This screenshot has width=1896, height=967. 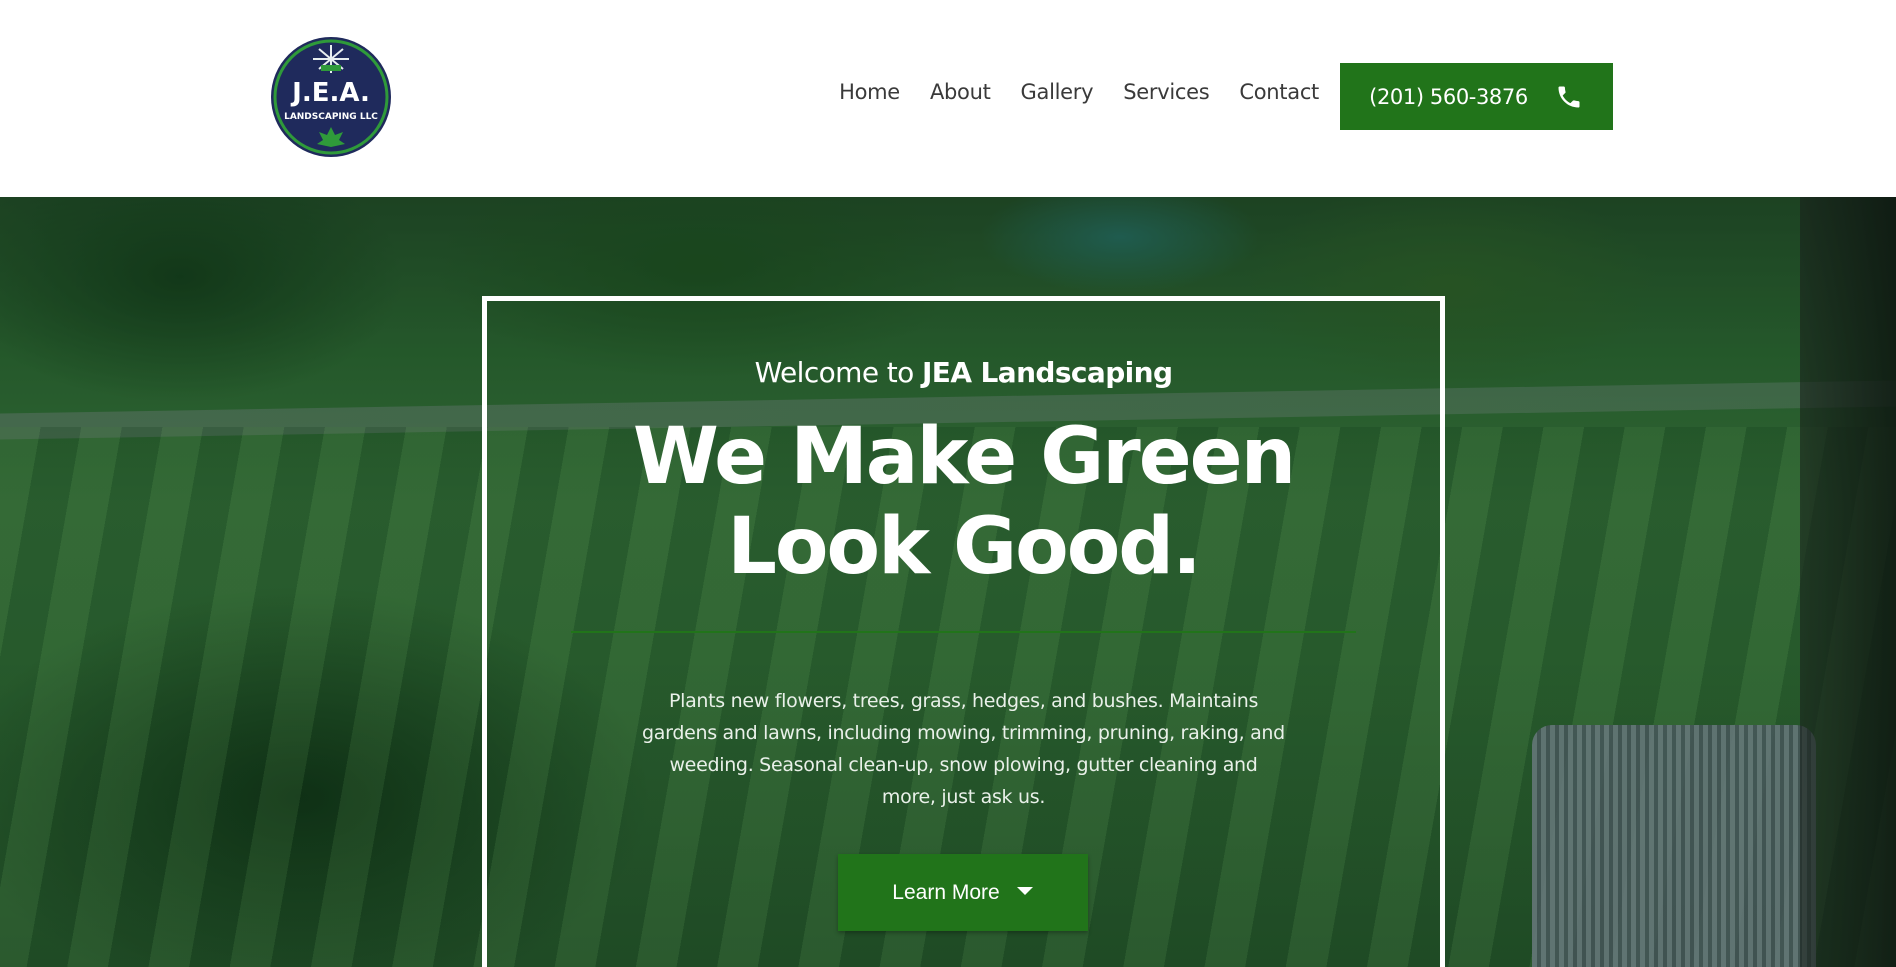 I want to click on hero-headline: We Make Green Look Good., so click(x=963, y=502).